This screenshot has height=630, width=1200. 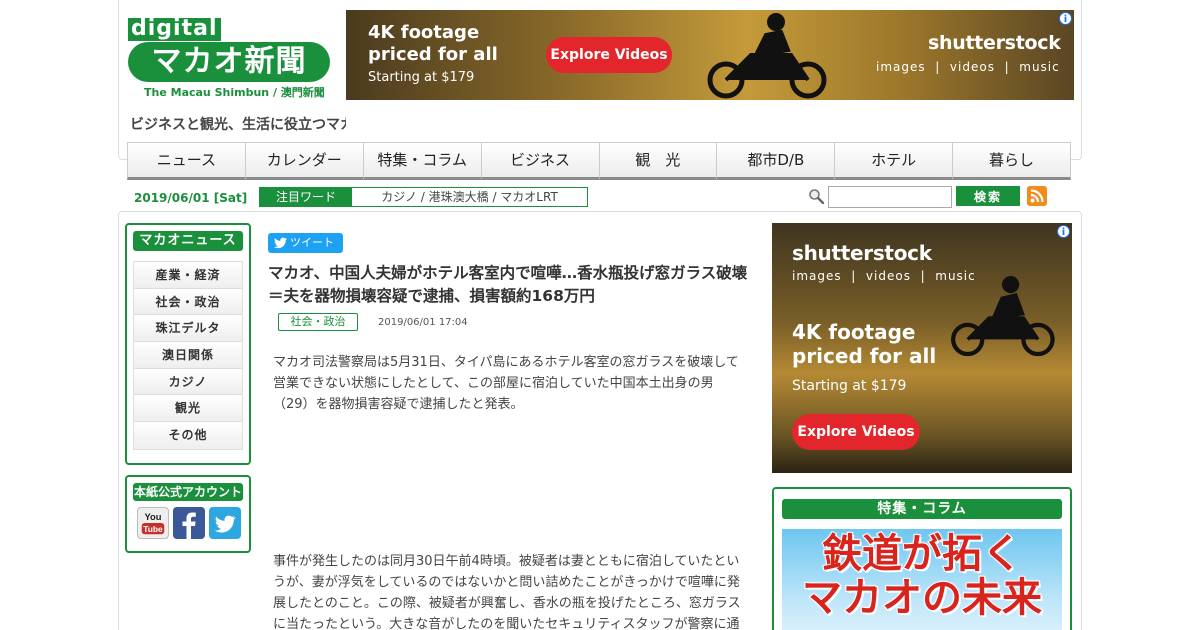 I want to click on side-motocross-silhouette-icon, so click(x=1003, y=316).